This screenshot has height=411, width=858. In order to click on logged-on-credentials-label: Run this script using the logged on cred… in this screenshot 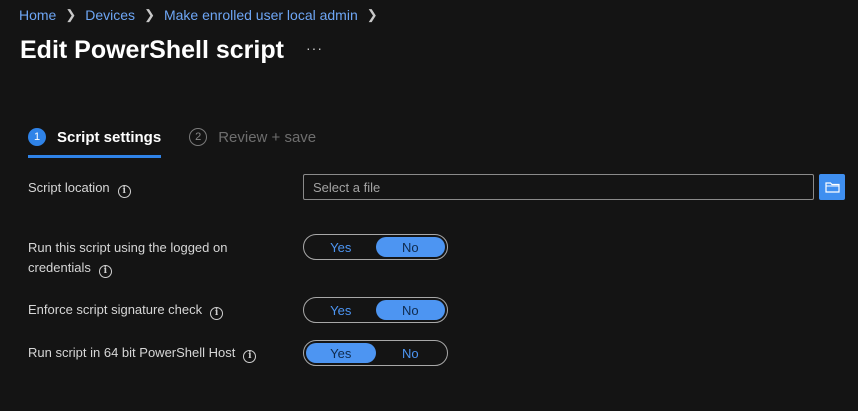, I will do `click(127, 258)`.